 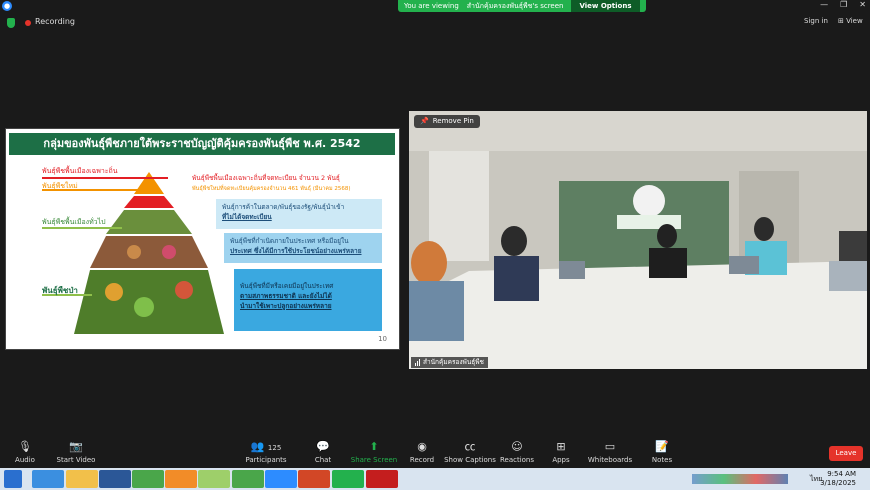 I want to click on info-box-wild-line1: พันธุ์พืชที่มีหรือเคยมีอยู่ในประเทศ, so click(x=287, y=286).